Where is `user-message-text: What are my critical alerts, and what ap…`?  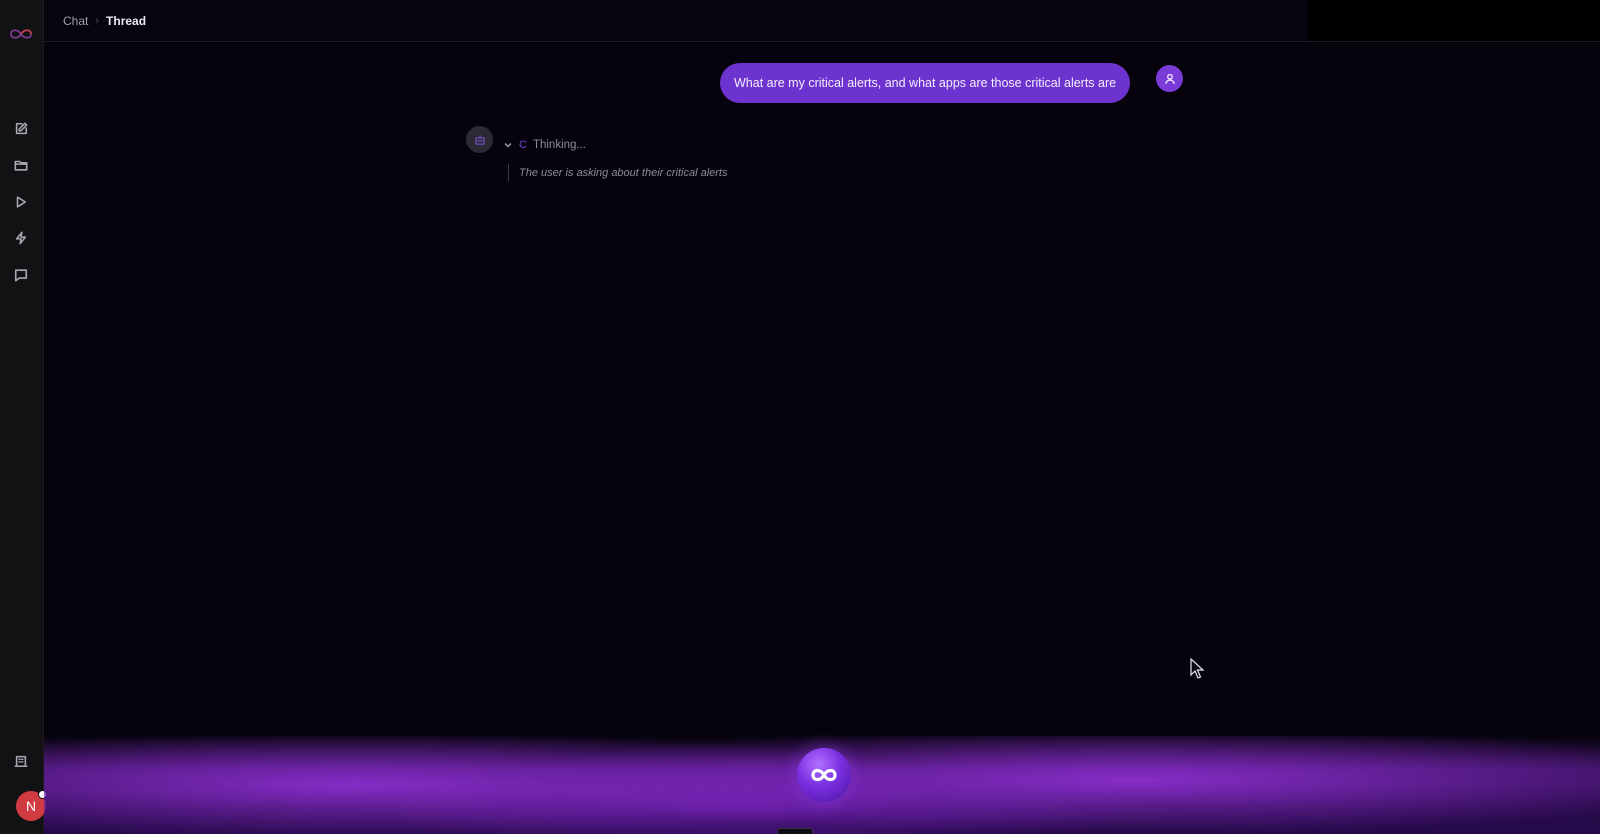 user-message-text: What are my critical alerts, and what ap… is located at coordinates (925, 83).